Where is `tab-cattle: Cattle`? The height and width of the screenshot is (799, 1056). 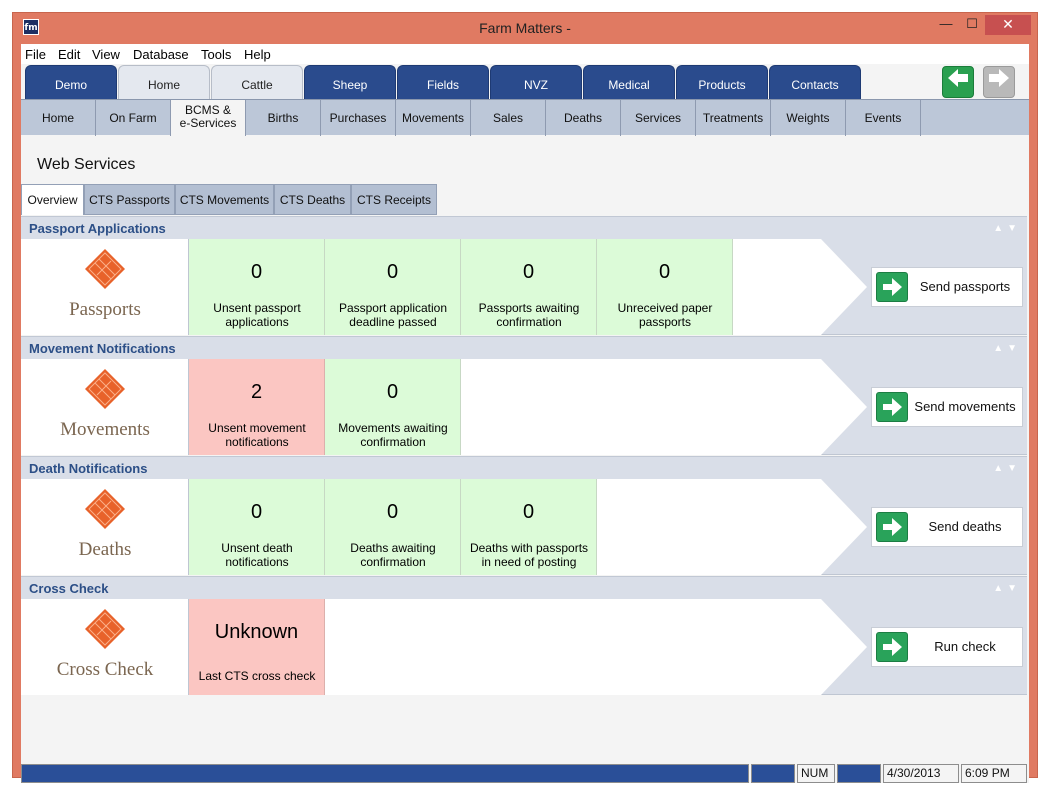 tab-cattle: Cattle is located at coordinates (257, 82).